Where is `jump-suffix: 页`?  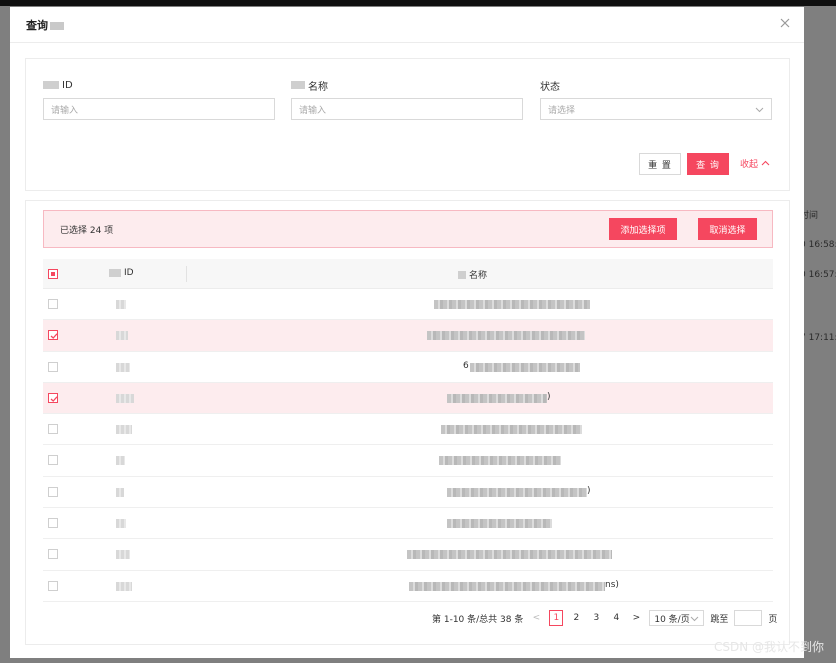
jump-suffix: 页 is located at coordinates (773, 619).